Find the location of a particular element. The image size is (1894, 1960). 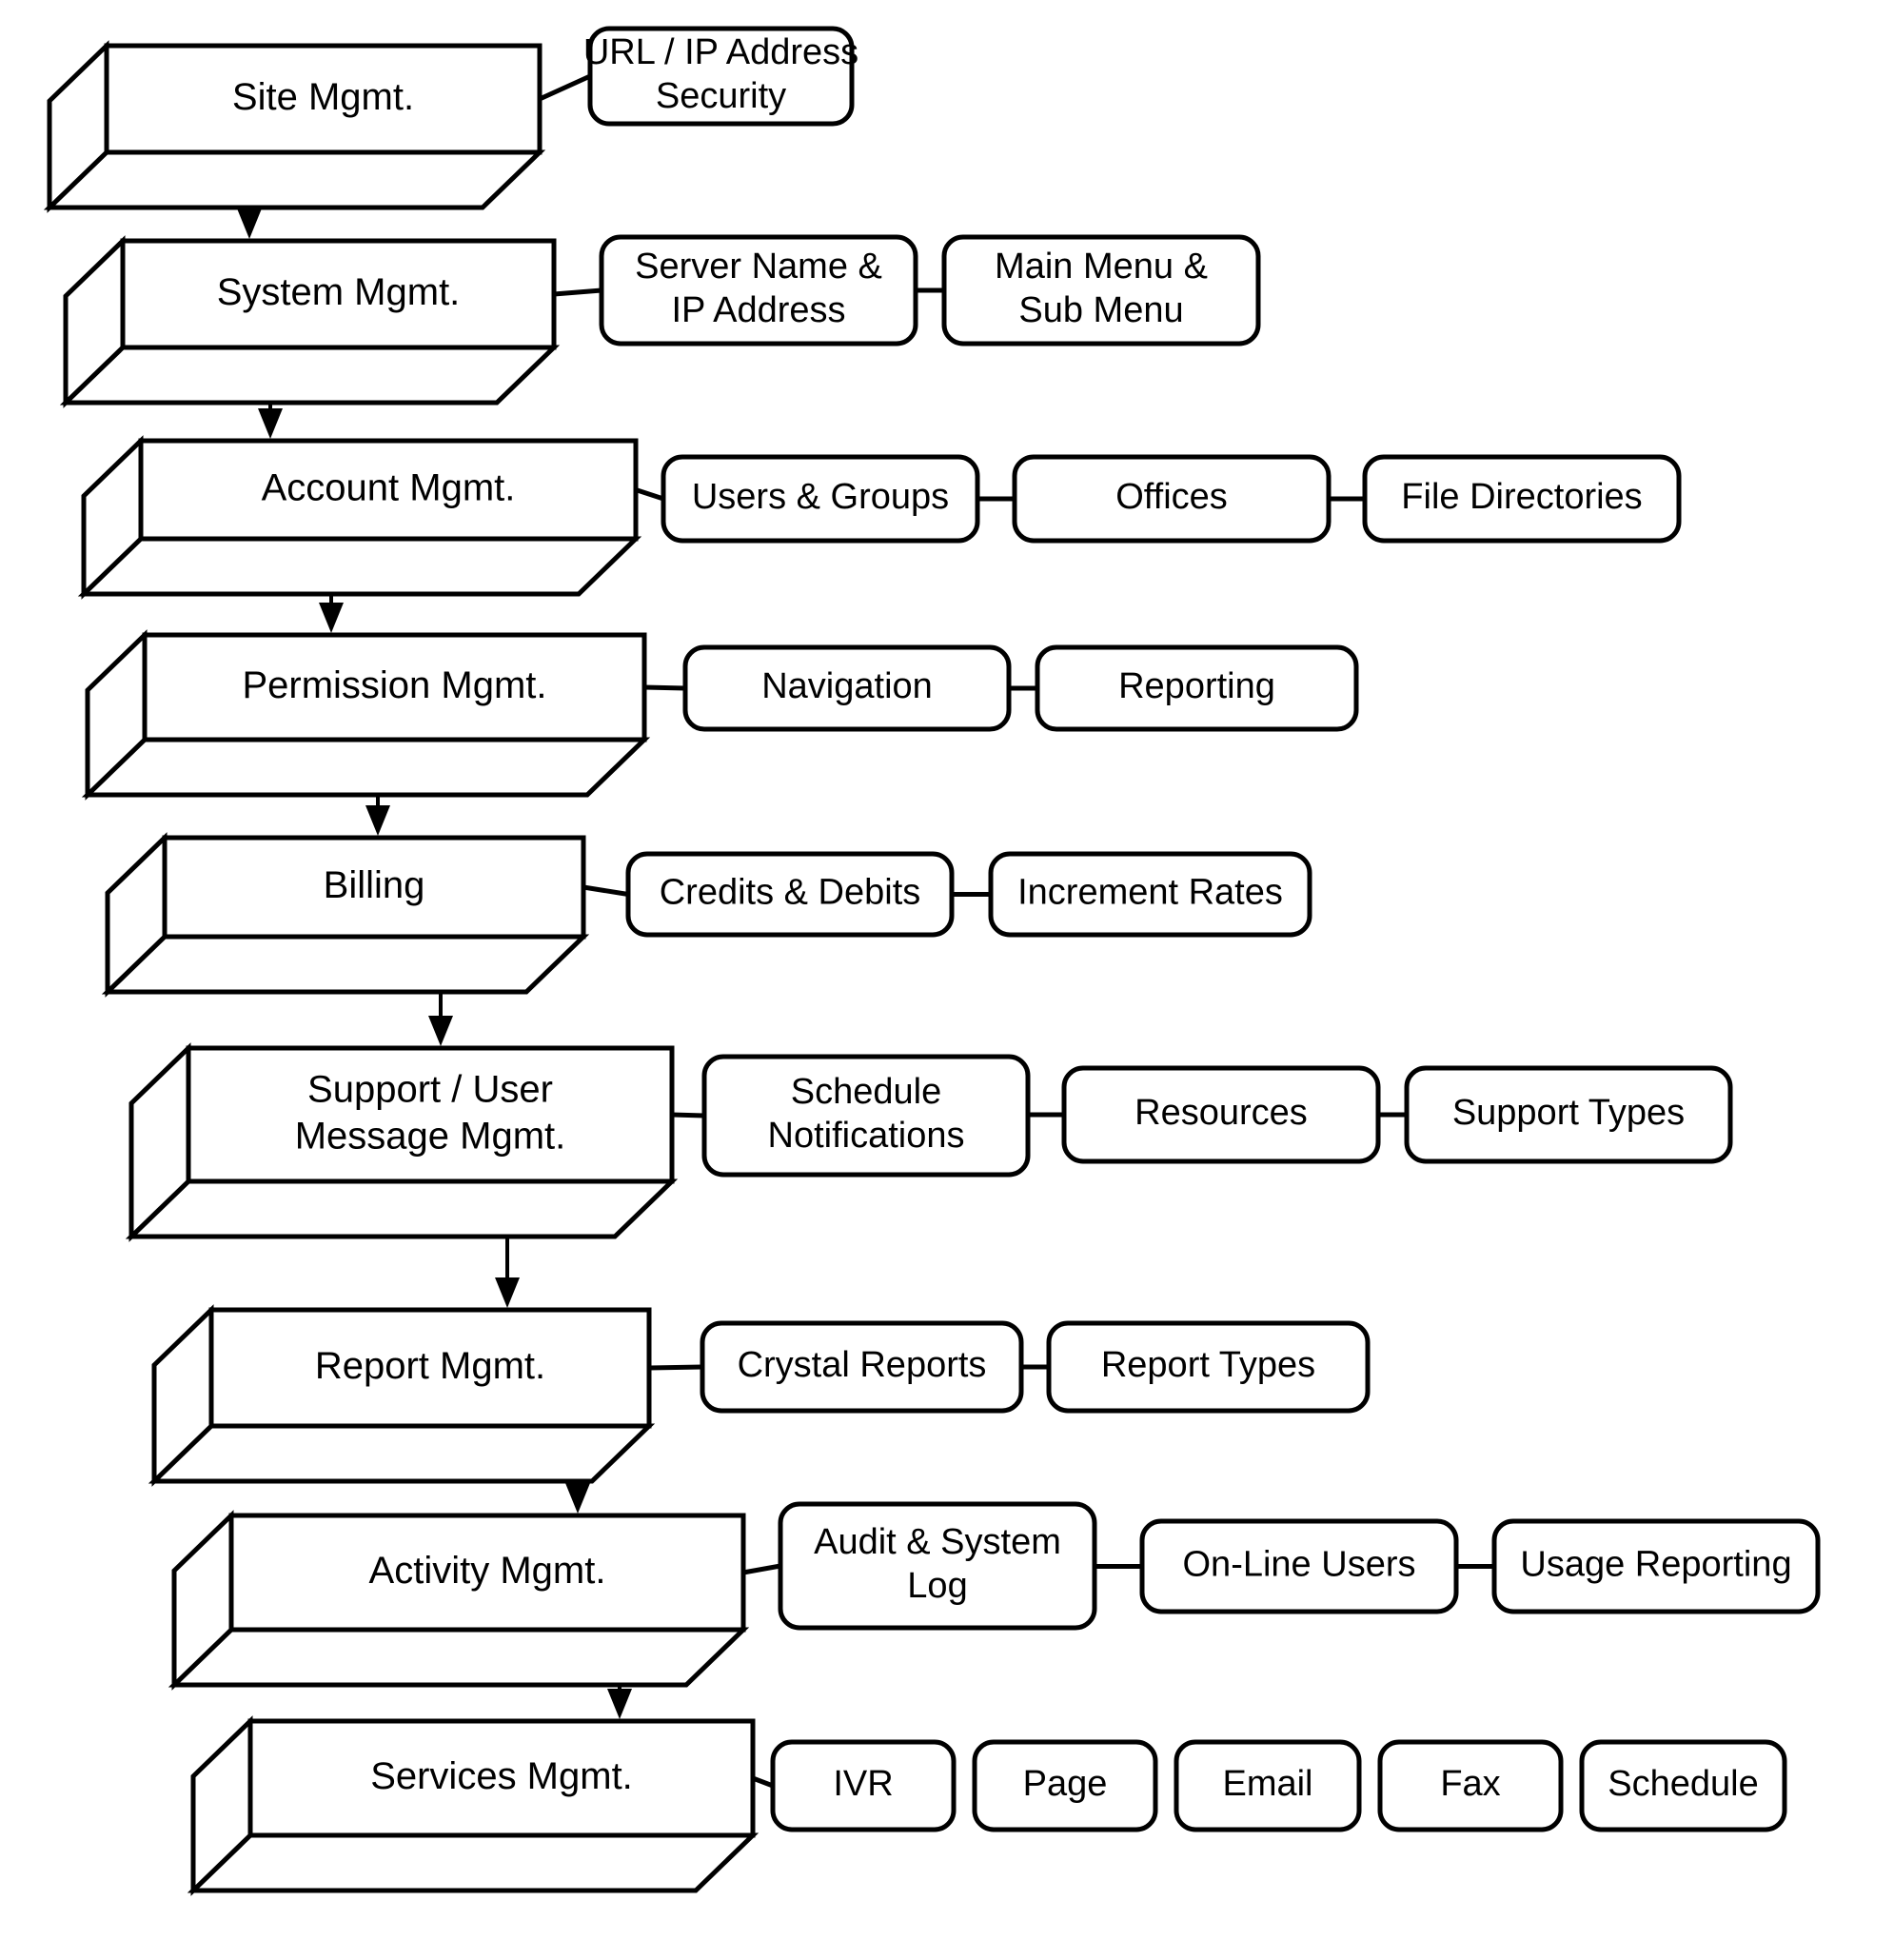

sub-node-label-reporting: Reporting is located at coordinates (1196, 686).